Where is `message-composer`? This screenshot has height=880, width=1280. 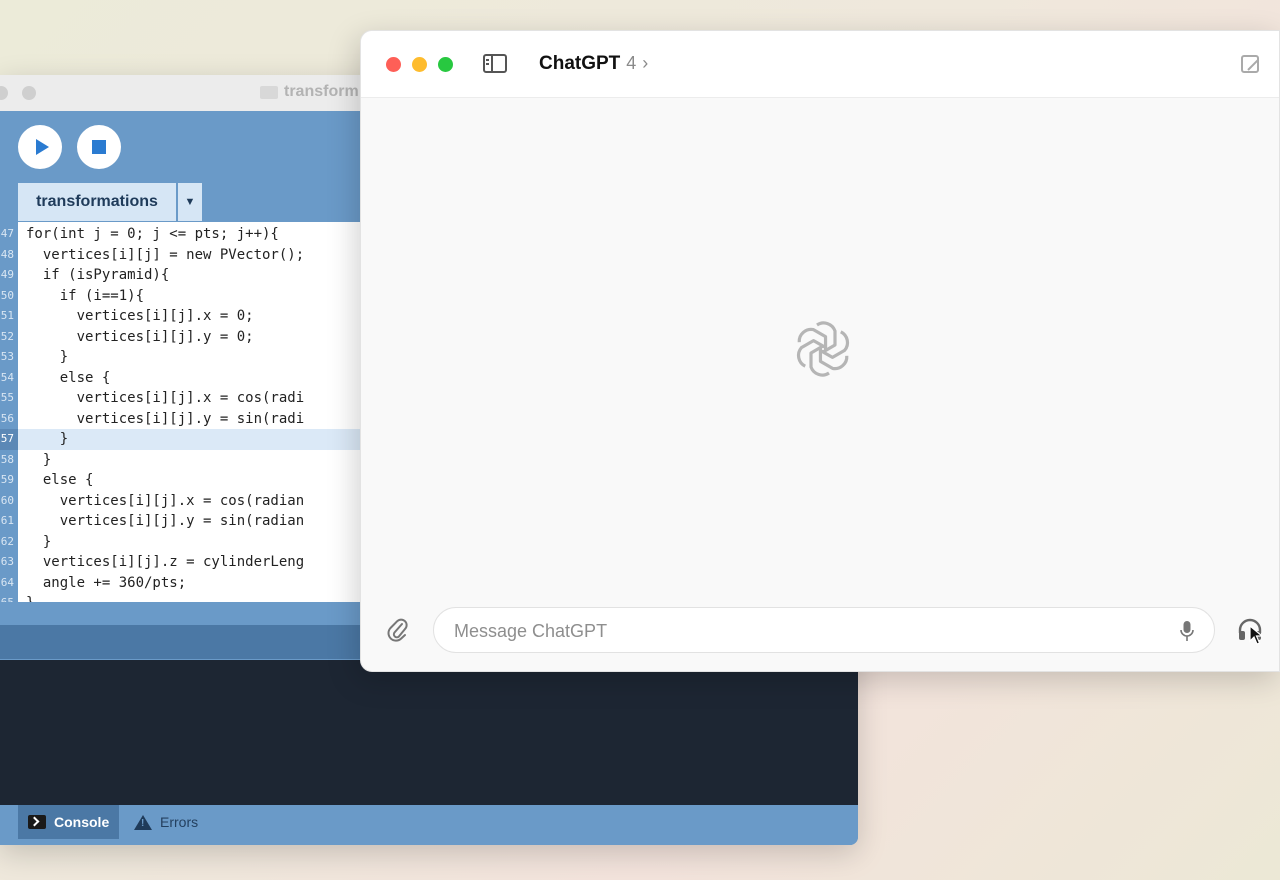 message-composer is located at coordinates (824, 630).